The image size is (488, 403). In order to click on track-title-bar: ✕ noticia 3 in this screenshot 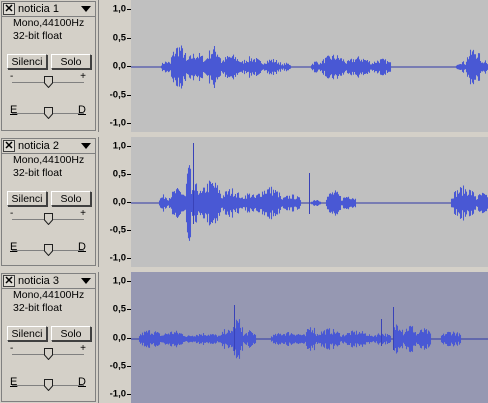, I will do `click(48, 281)`.